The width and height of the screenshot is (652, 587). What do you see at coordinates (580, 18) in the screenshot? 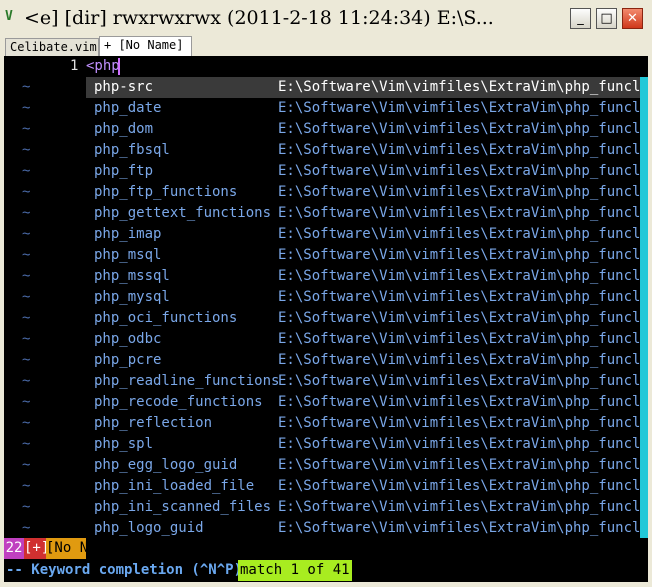
I see `minimize-button: _` at bounding box center [580, 18].